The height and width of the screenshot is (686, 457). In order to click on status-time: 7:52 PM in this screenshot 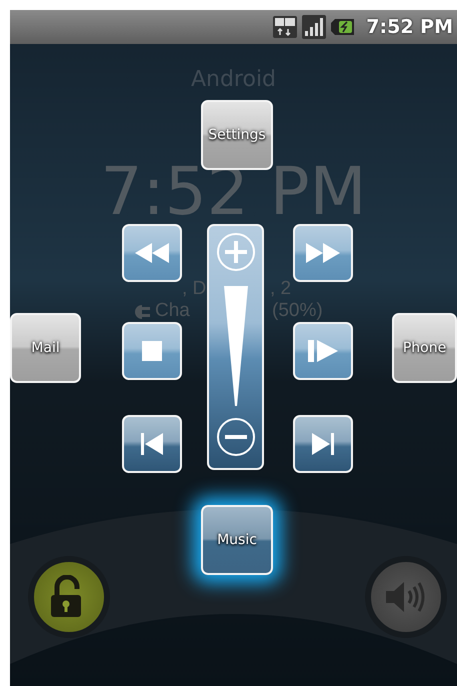, I will do `click(409, 27)`.